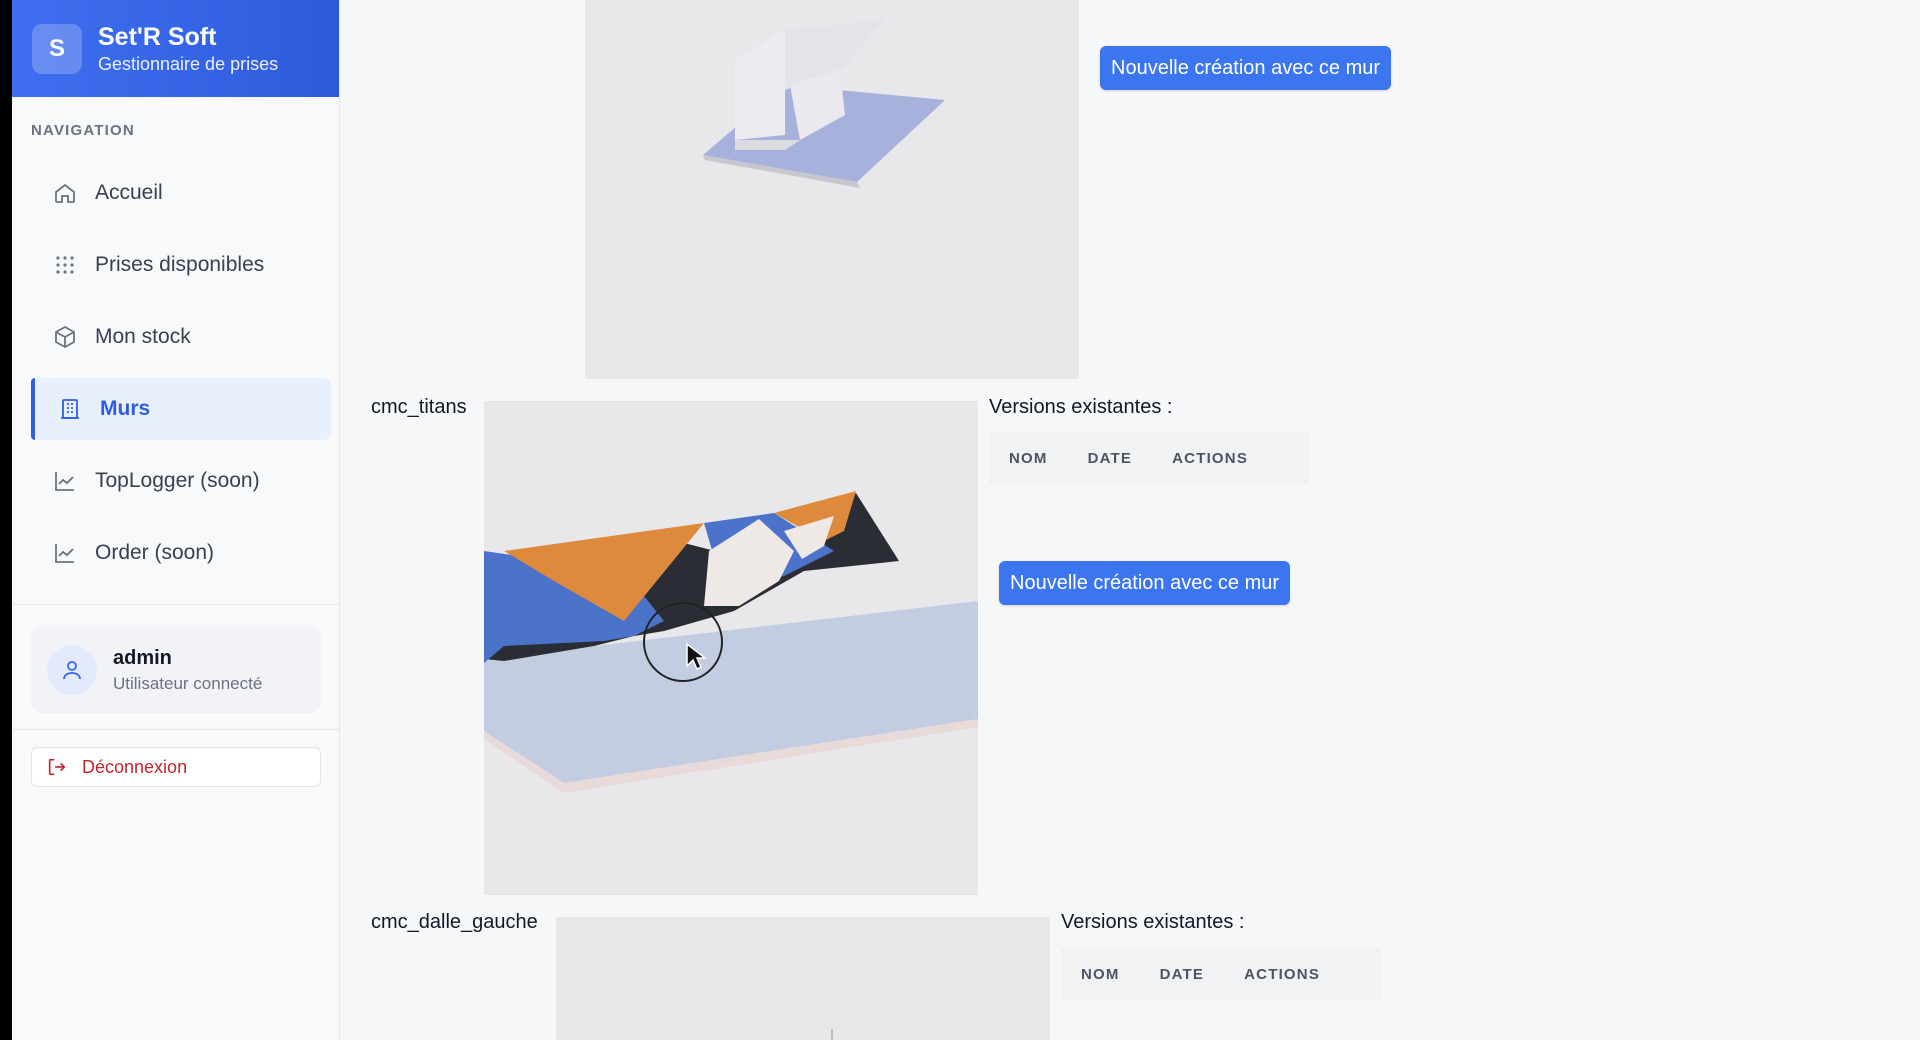 This screenshot has width=1920, height=1040. I want to click on brand-subtitle: Gestionnaire de prises, so click(188, 63).